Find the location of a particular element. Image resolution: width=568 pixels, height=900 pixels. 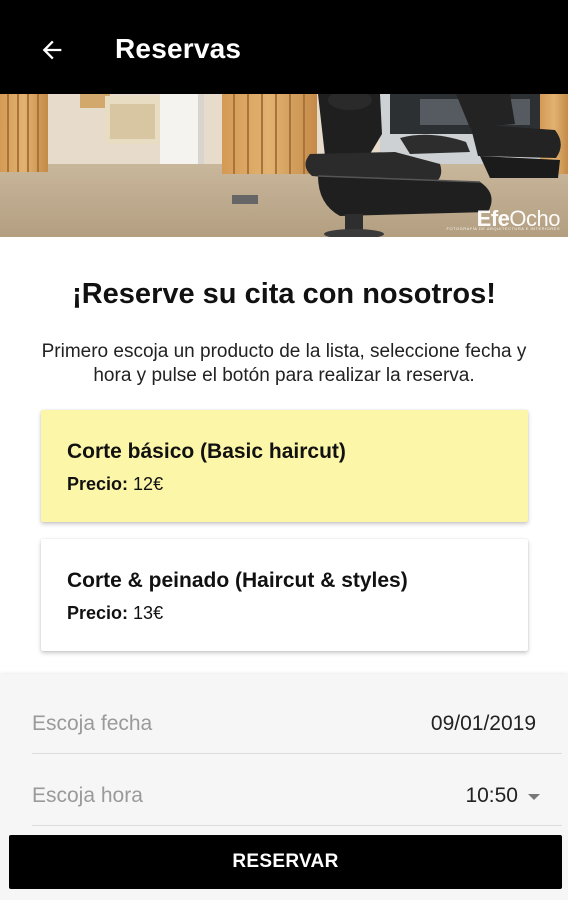

product-name: Corte básico (Basic haircut) is located at coordinates (206, 451).